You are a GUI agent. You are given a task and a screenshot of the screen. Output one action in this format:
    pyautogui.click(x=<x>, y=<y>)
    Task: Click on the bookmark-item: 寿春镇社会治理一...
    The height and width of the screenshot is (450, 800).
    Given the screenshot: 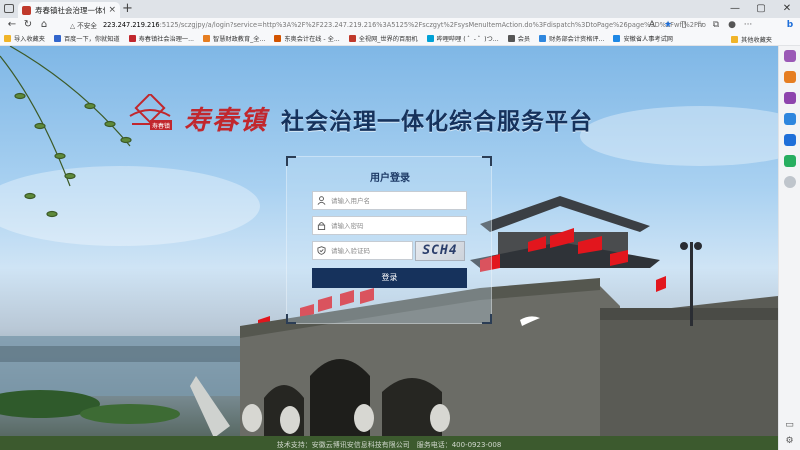 What is the action you would take?
    pyautogui.click(x=161, y=38)
    